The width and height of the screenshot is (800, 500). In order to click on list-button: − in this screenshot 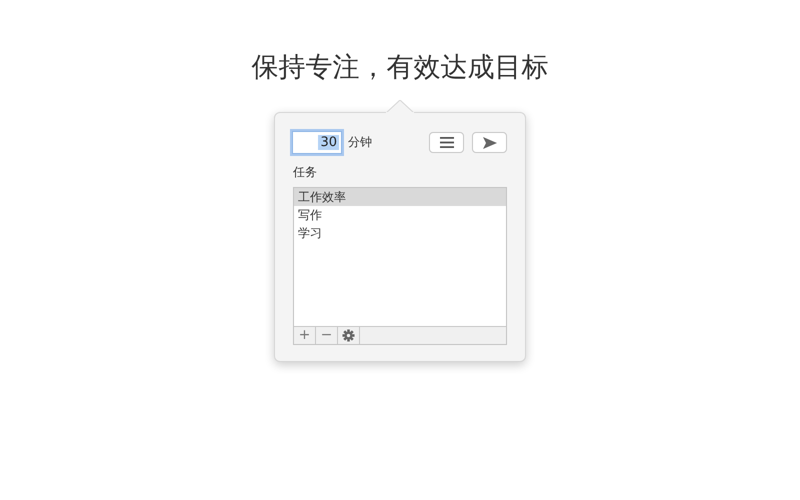, I will do `click(327, 335)`.